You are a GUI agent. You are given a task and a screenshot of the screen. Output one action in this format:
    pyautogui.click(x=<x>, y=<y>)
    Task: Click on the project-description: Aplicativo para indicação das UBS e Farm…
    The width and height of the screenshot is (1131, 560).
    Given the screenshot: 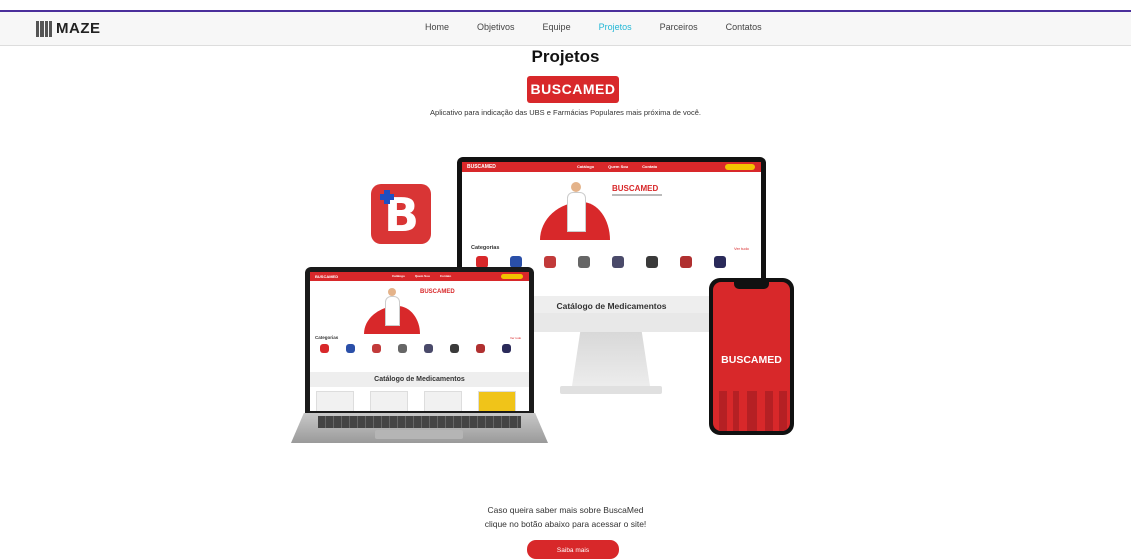 What is the action you would take?
    pyautogui.click(x=565, y=112)
    